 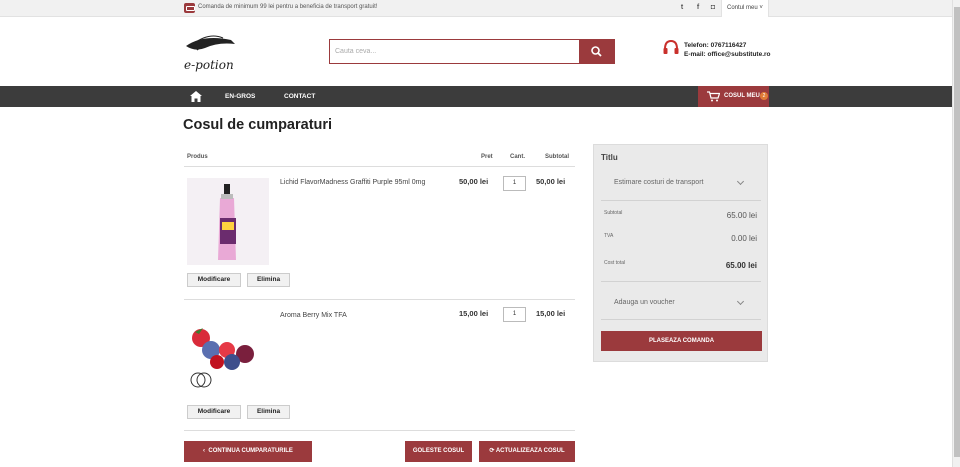 What do you see at coordinates (474, 313) in the screenshot?
I see `product-price: 15,00 lei` at bounding box center [474, 313].